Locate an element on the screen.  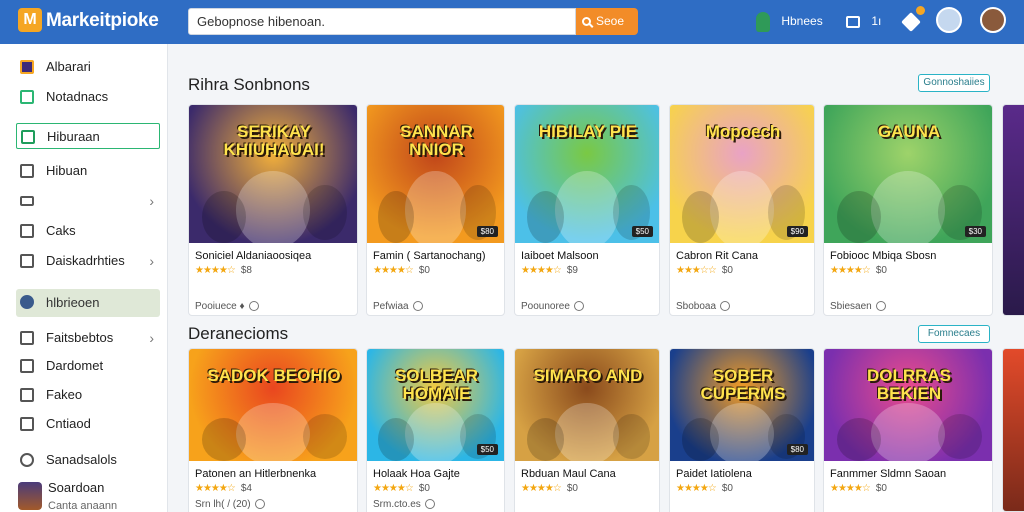
sidebar-item-label: Hibuan is located at coordinates (67, 170).